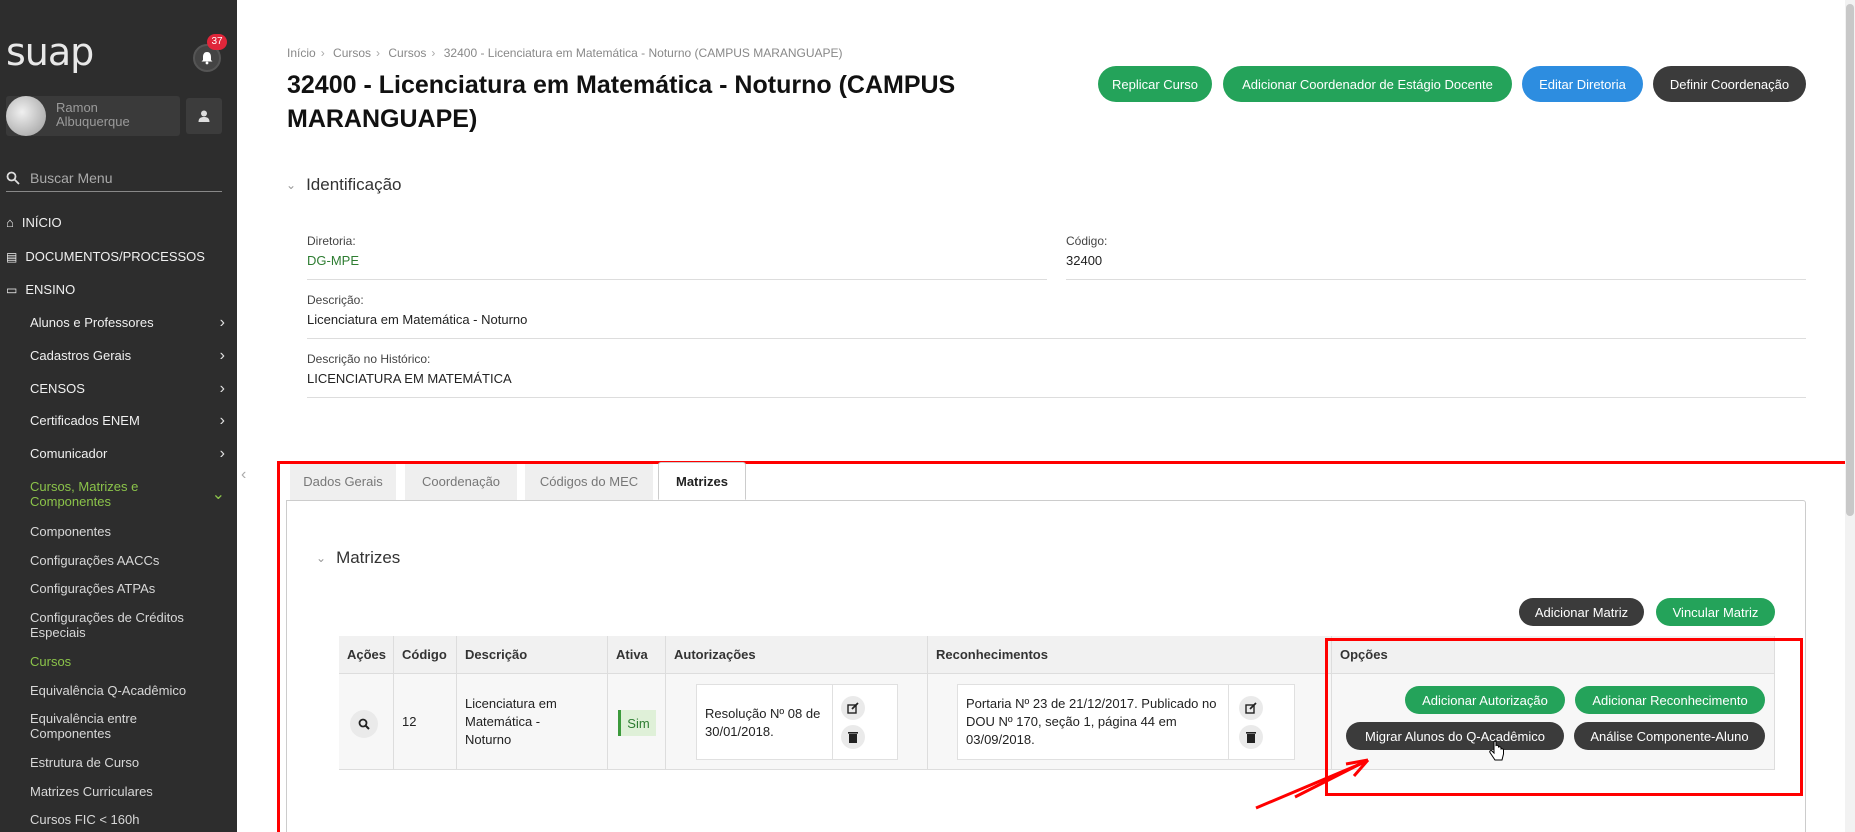 The height and width of the screenshot is (832, 1855). Describe the element at coordinates (1436, 257) in the screenshot. I see `codigo-field: Código: 32400` at that location.